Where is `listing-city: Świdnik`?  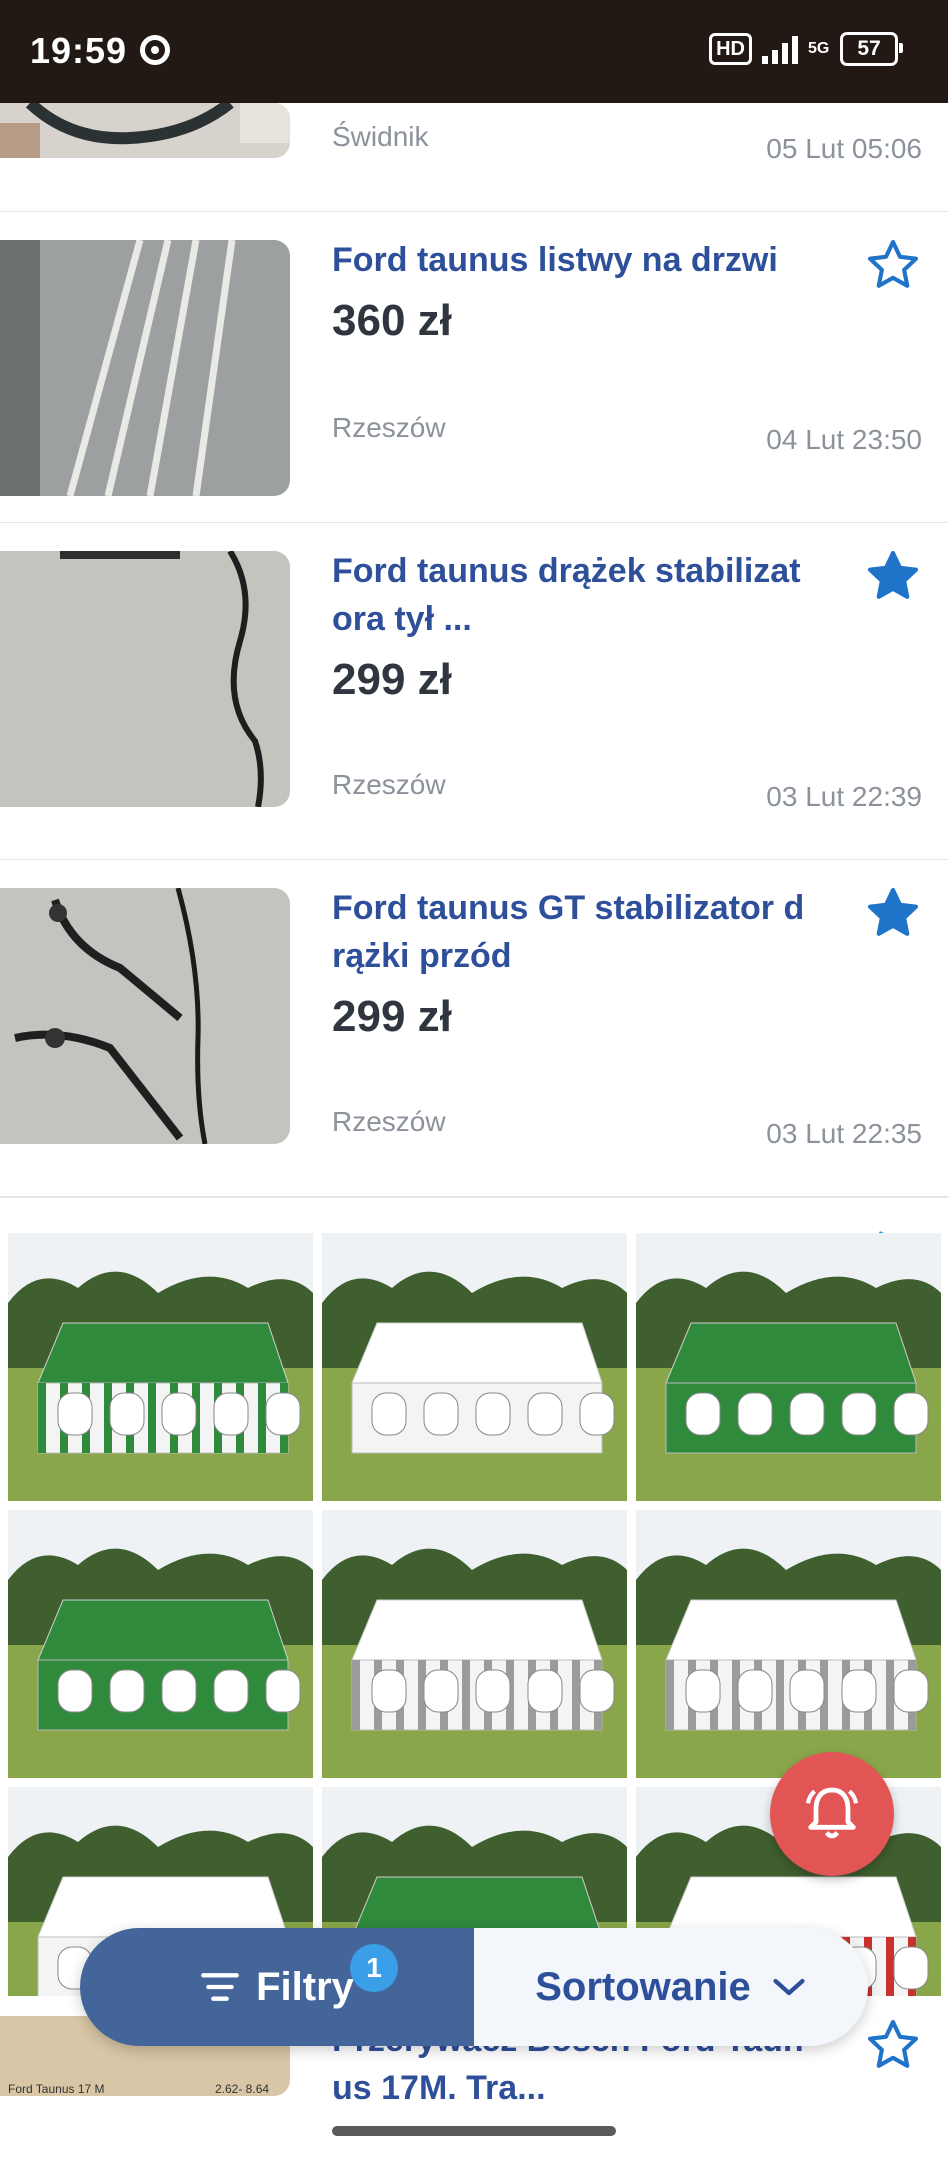
listing-city: Świdnik is located at coordinates (380, 136).